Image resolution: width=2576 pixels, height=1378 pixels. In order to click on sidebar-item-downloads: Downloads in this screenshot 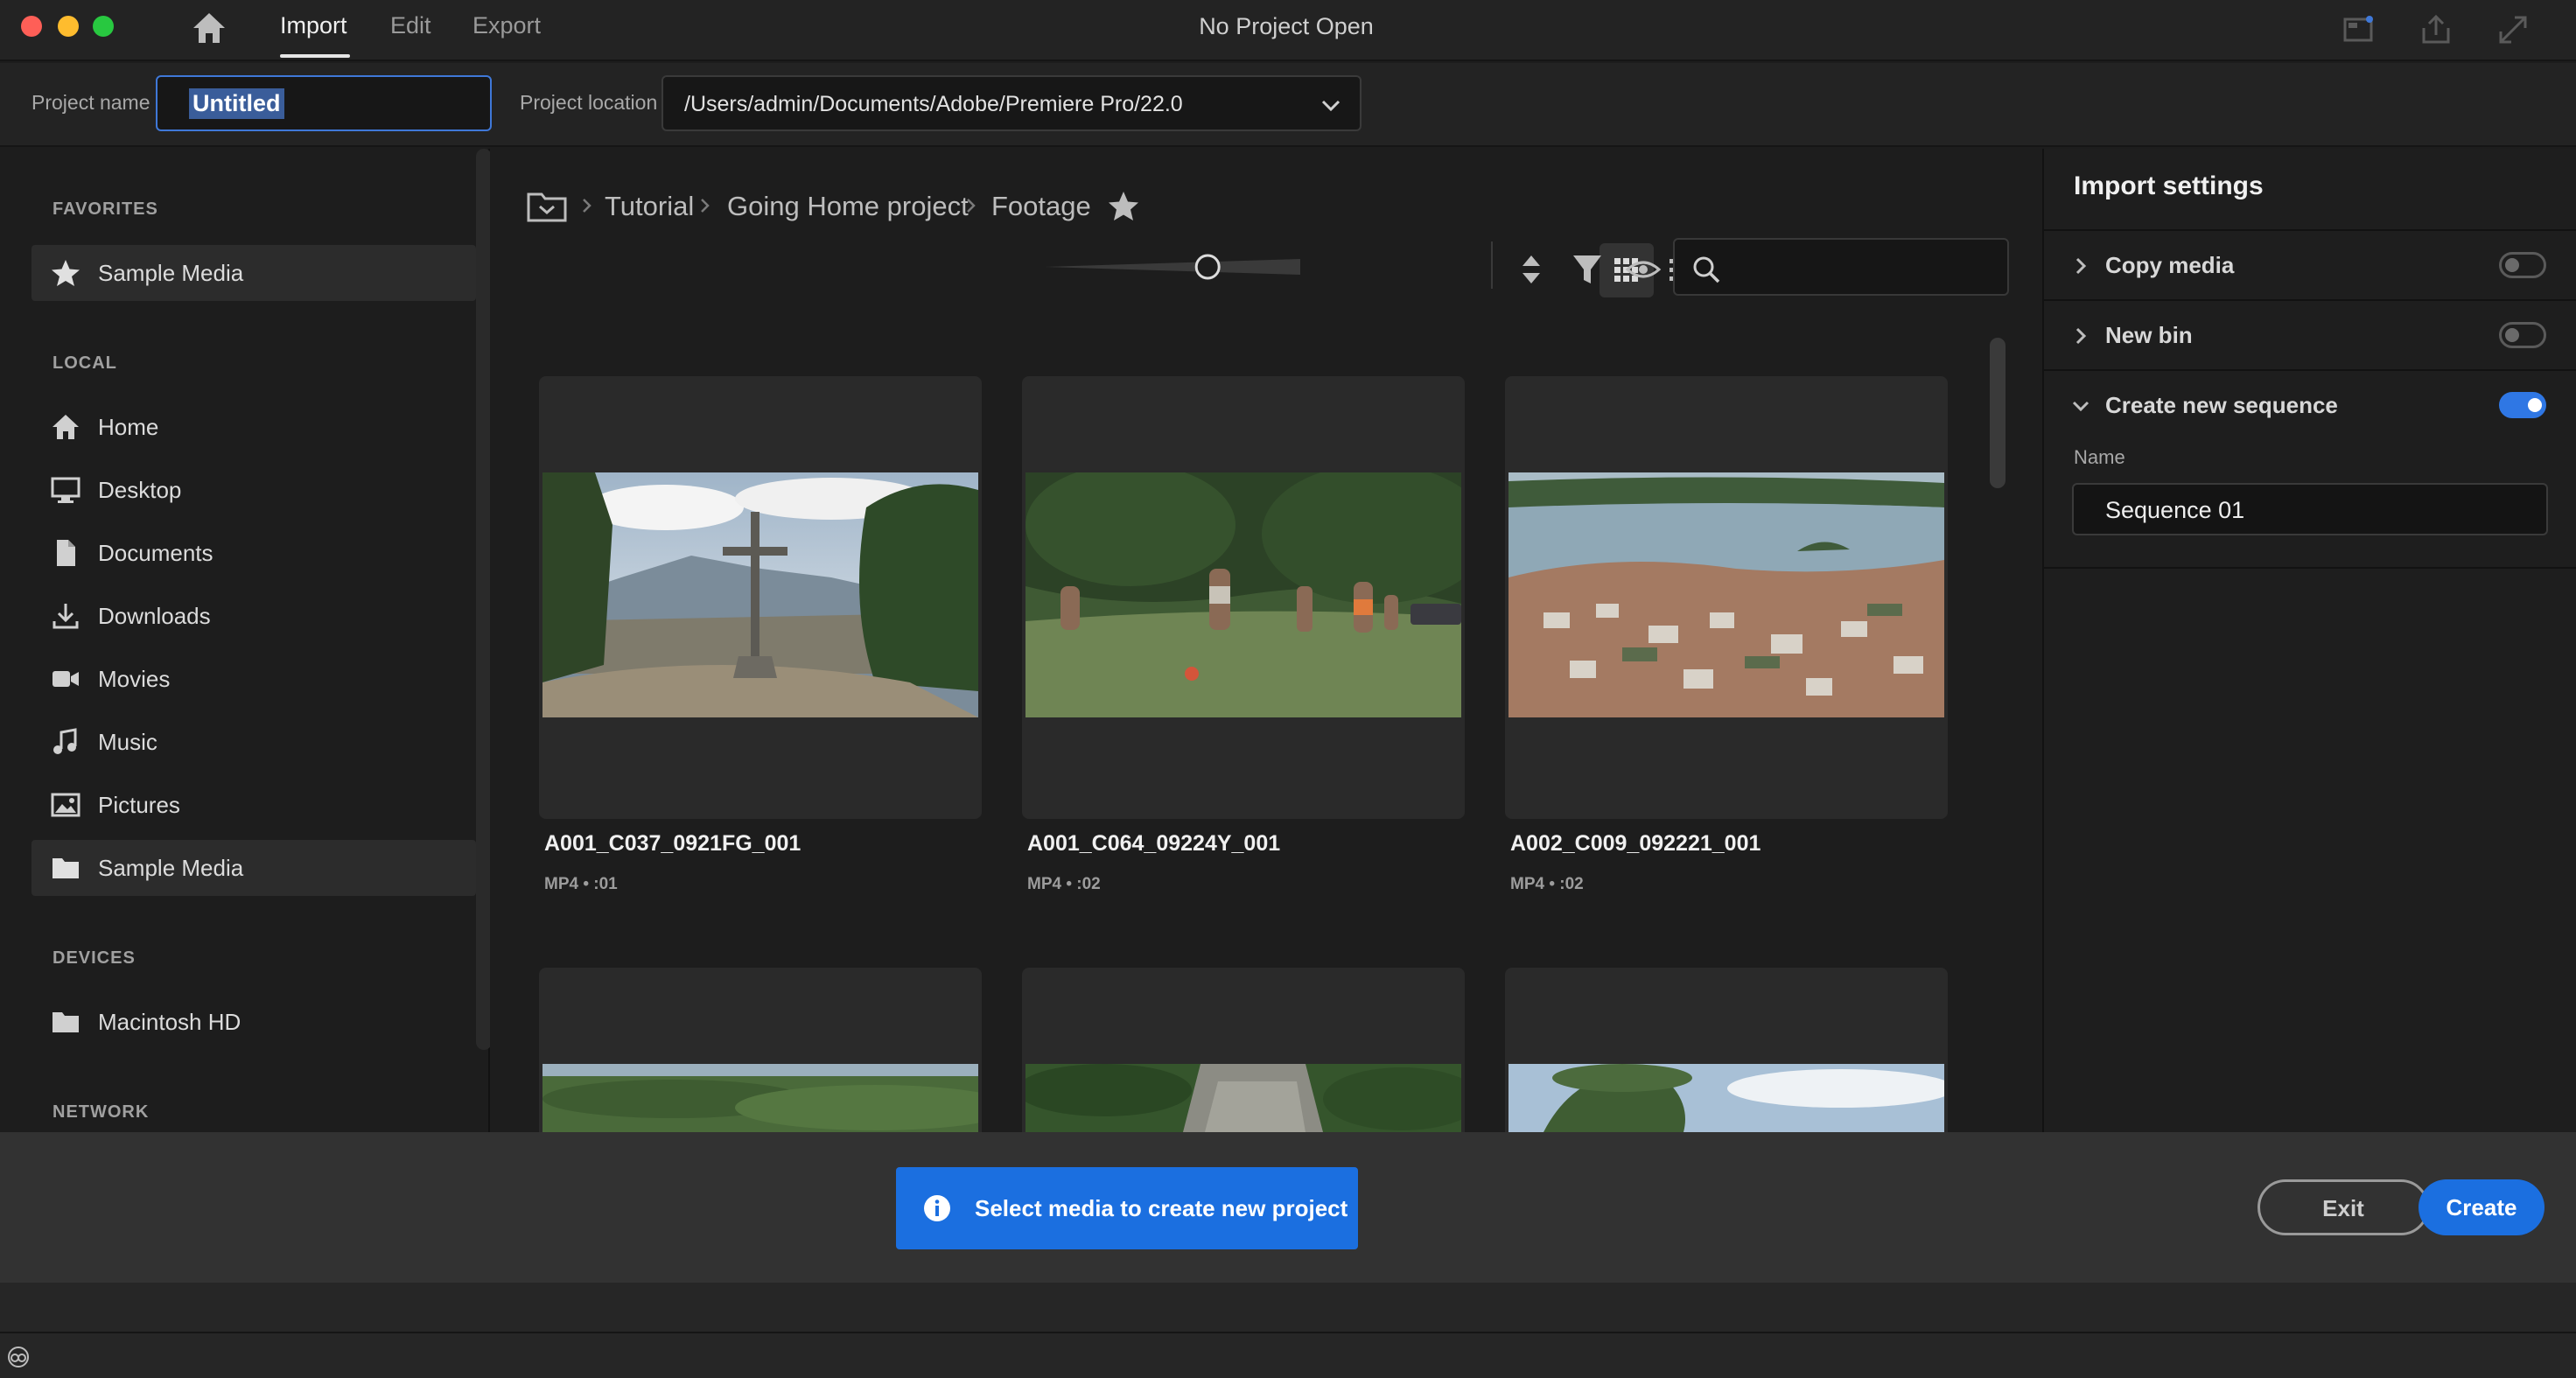, I will do `click(254, 616)`.